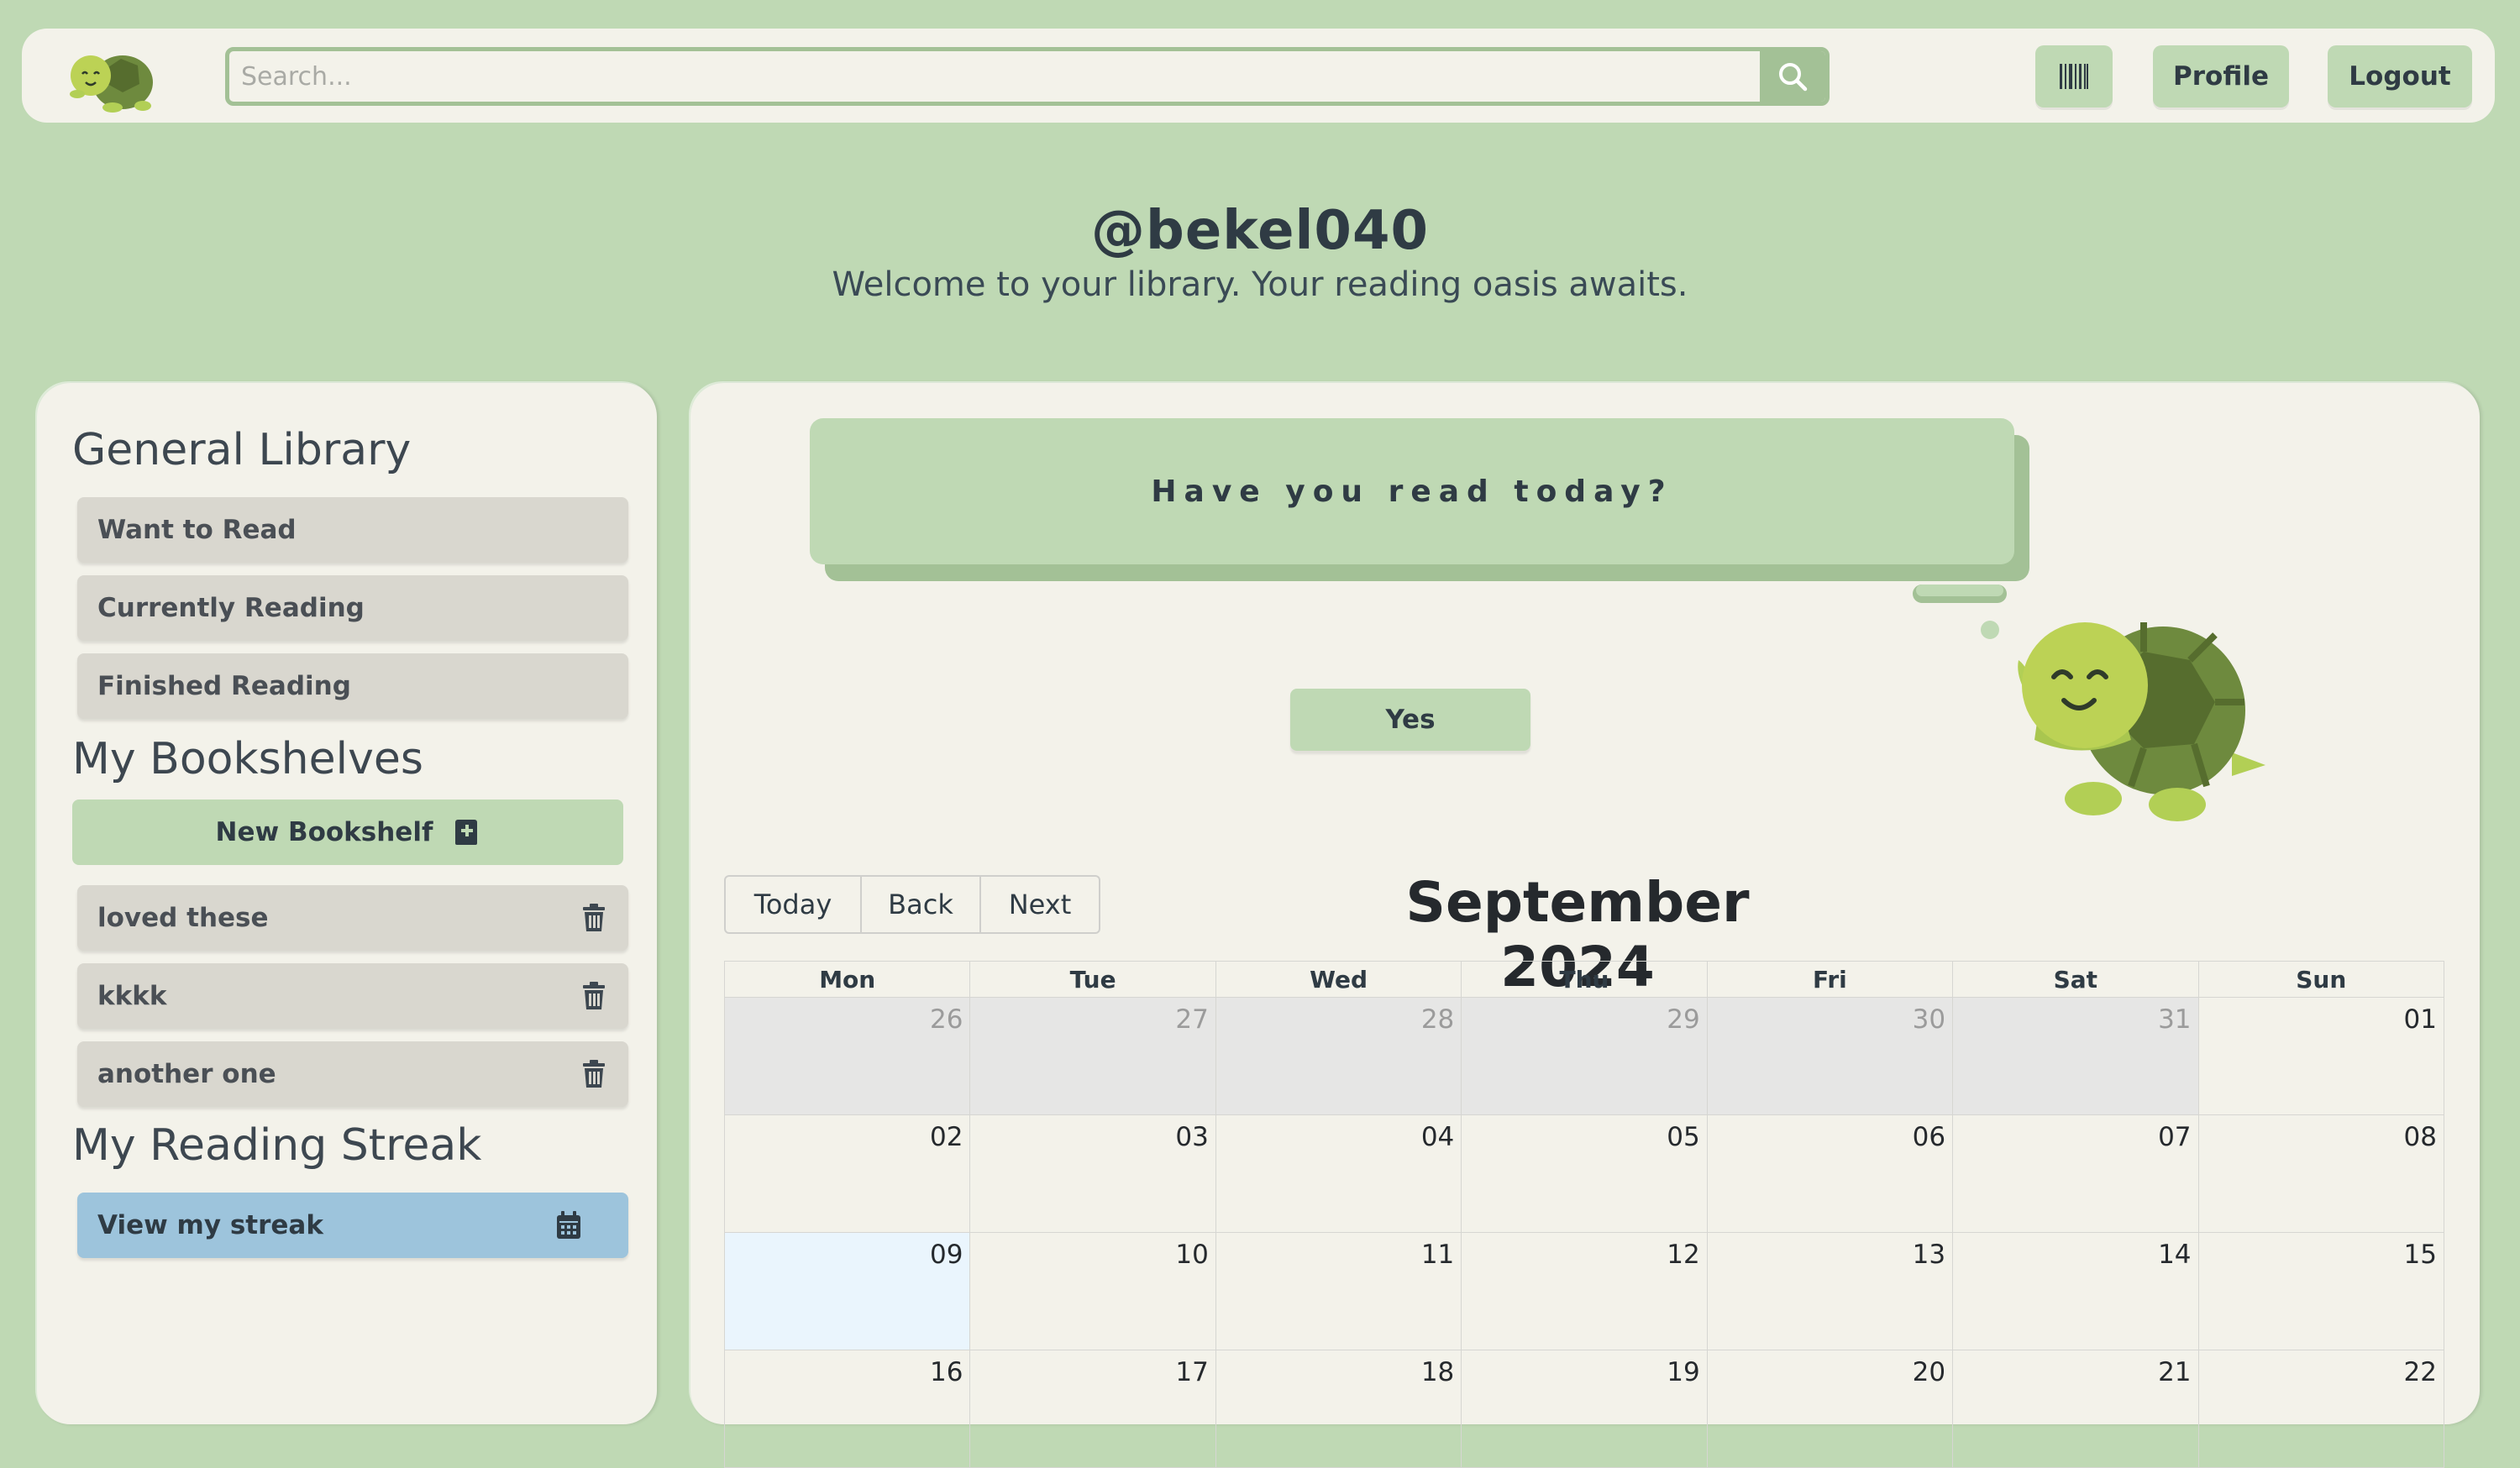 The image size is (2520, 1468). Describe the element at coordinates (352, 996) in the screenshot. I see `bookshelf-item: kkkk` at that location.